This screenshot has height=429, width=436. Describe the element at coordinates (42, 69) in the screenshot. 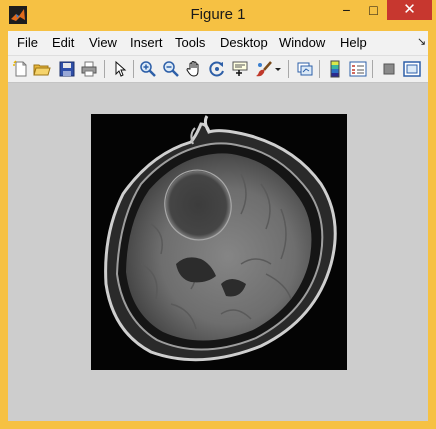

I see `open-file-icon` at that location.